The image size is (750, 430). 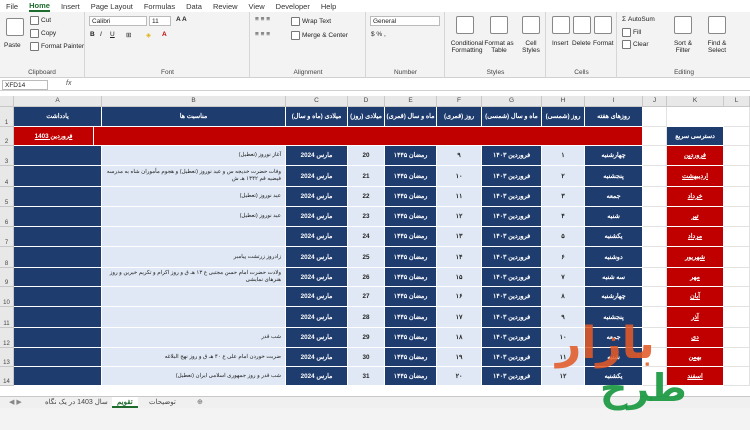 I want to click on menu-home: Home, so click(x=39, y=6).